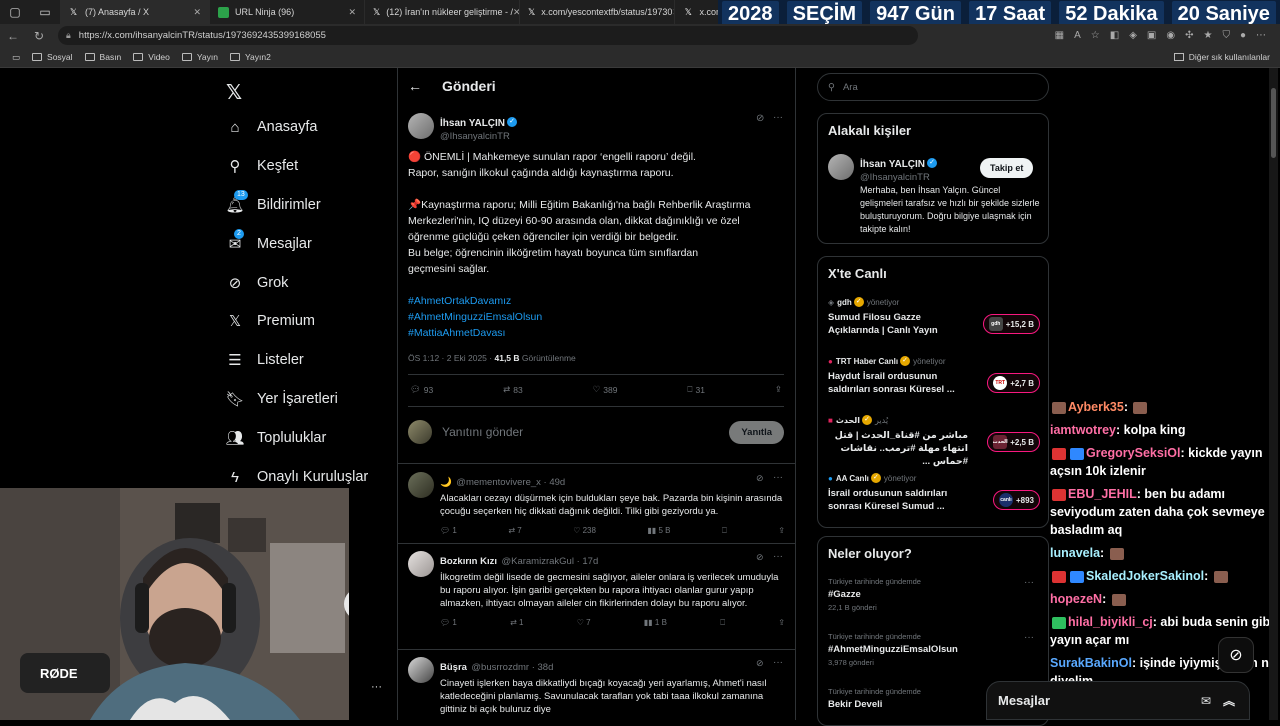  Describe the element at coordinates (468, 561) in the screenshot. I see `reply-author: Bozkırın Kızı` at that location.